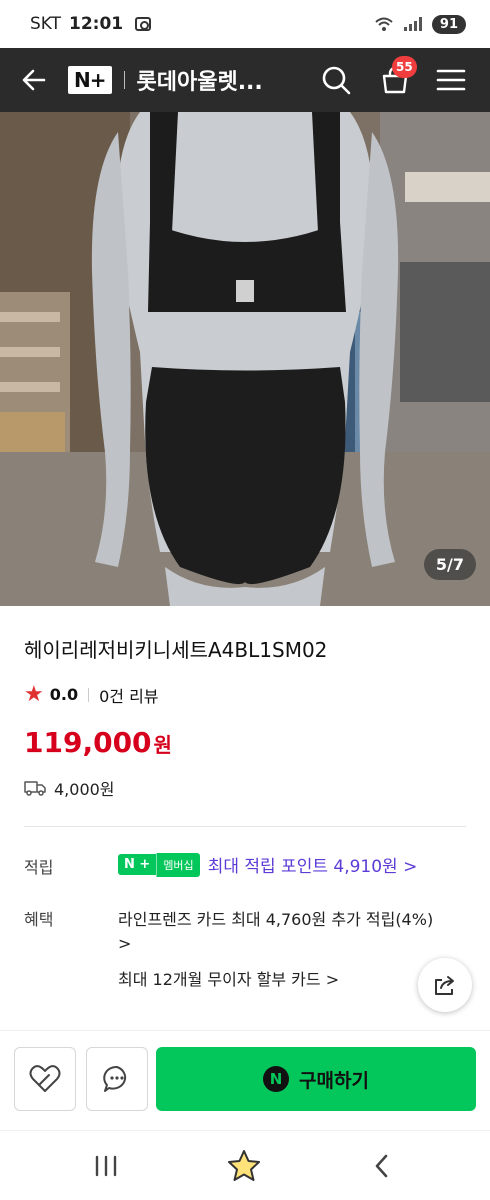  Describe the element at coordinates (448, 24) in the screenshot. I see `battery-indicator: 91` at that location.